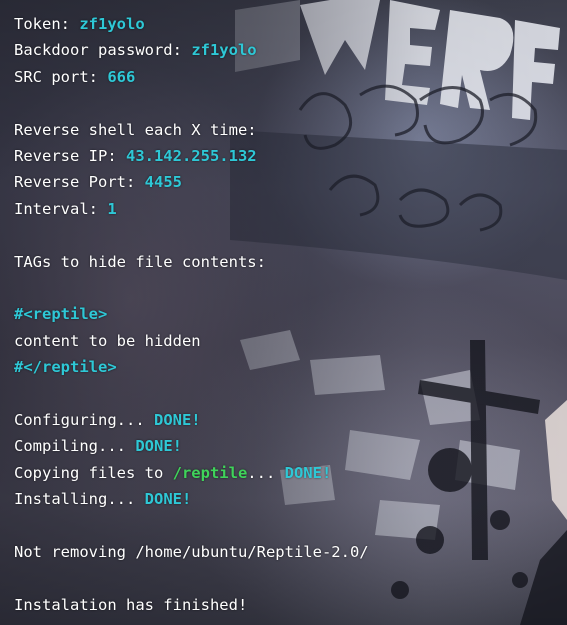  Describe the element at coordinates (191, 155) in the screenshot. I see `reverse-ip-value: 43.142.255.132` at that location.